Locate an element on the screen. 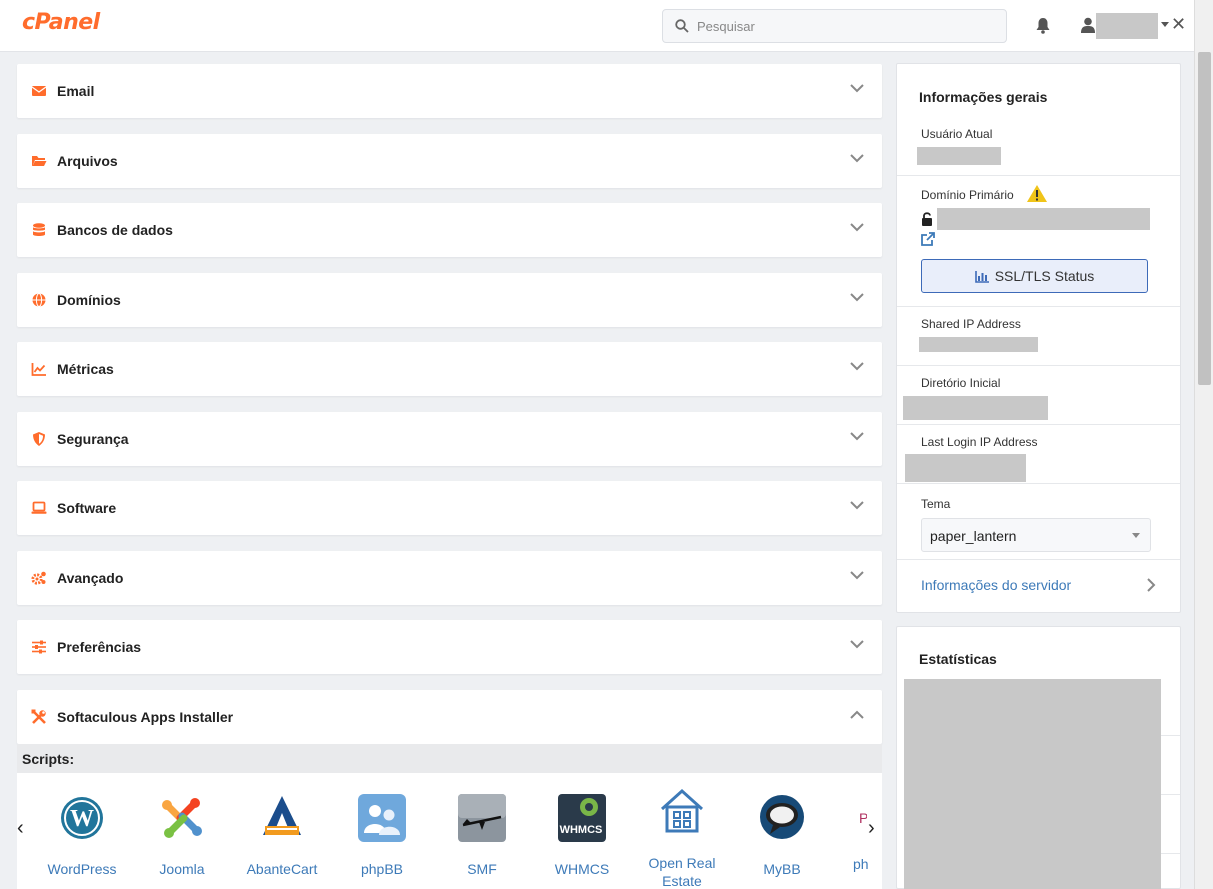 The image size is (1213, 889). section-software: Software is located at coordinates (449, 508).